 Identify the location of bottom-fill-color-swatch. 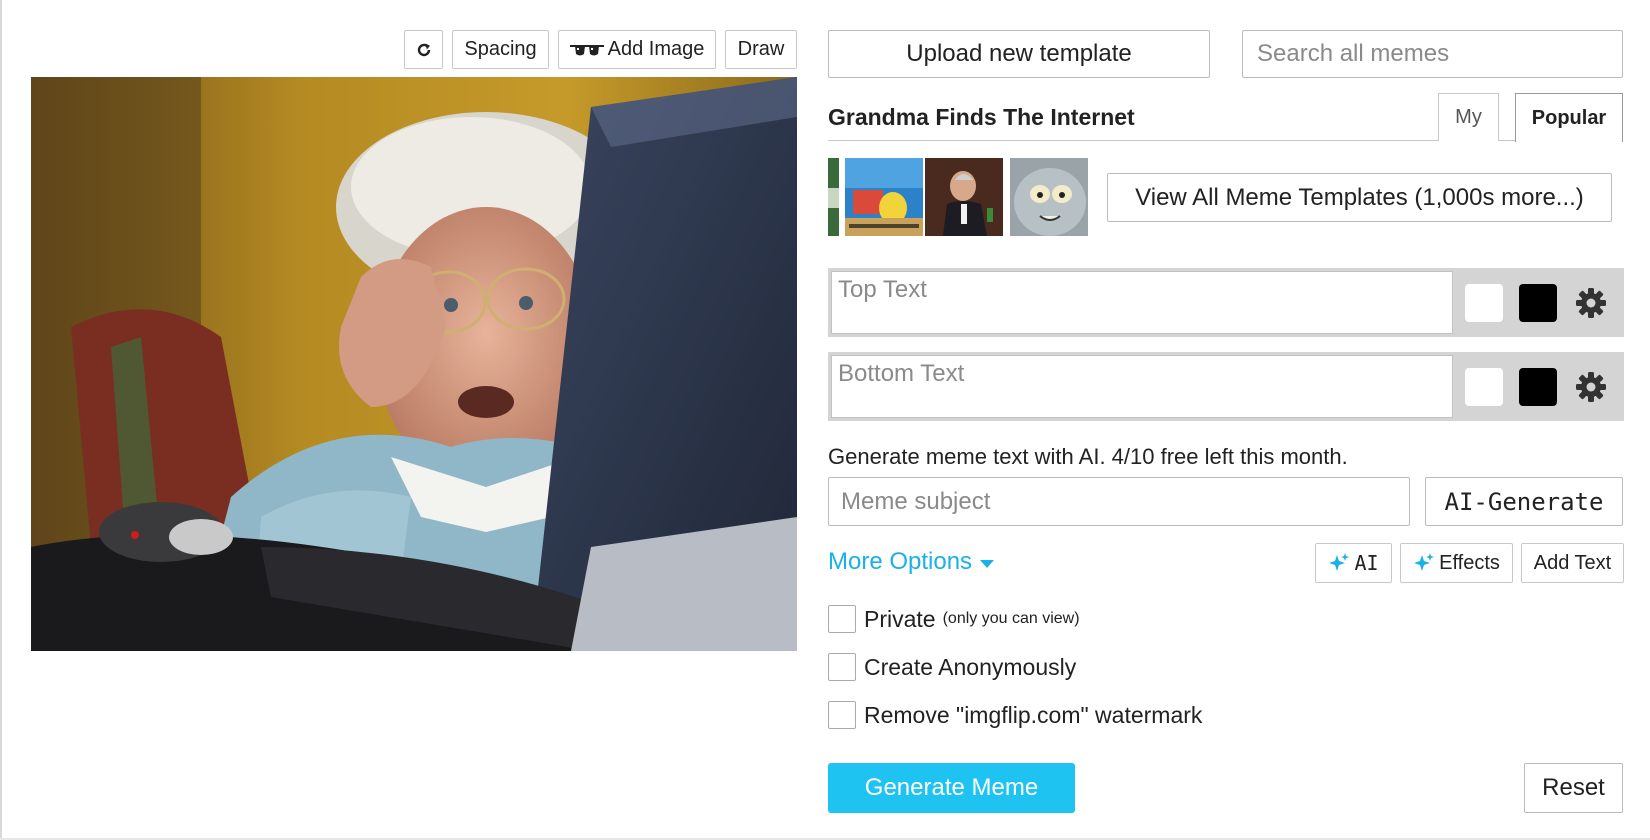
(1538, 387).